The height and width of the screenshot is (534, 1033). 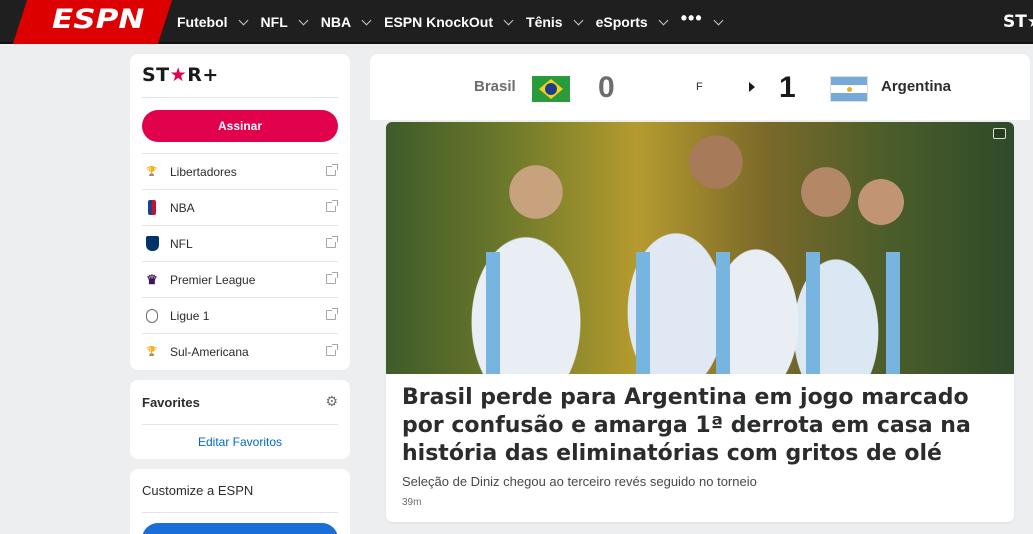 What do you see at coordinates (412, 502) in the screenshot?
I see `article-timestamp: 39m` at bounding box center [412, 502].